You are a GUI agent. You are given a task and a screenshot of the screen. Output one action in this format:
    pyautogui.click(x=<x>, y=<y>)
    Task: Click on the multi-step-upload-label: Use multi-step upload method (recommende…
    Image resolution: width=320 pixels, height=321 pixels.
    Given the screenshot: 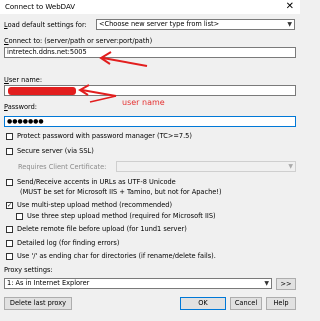 What is the action you would take?
    pyautogui.click(x=95, y=205)
    